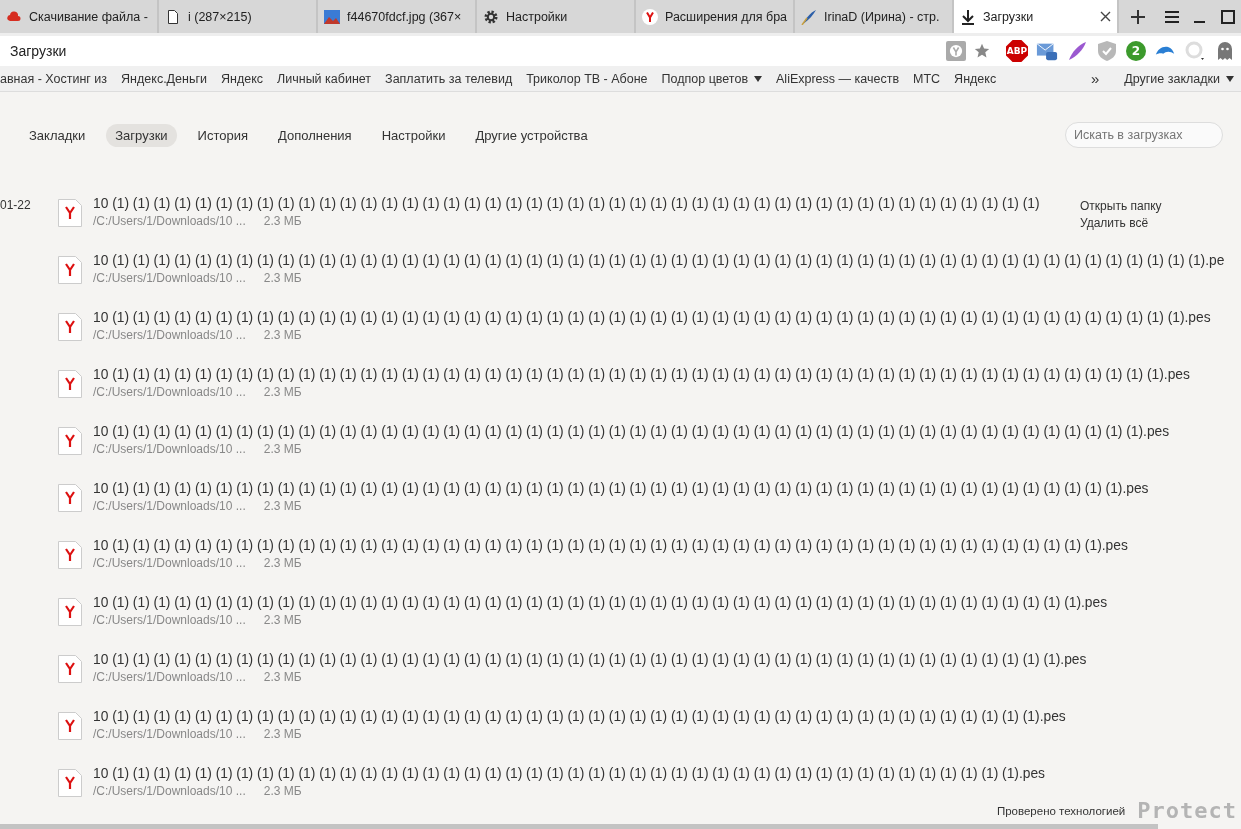 This screenshot has height=829, width=1241. I want to click on date-label: 01-22, so click(16, 204).